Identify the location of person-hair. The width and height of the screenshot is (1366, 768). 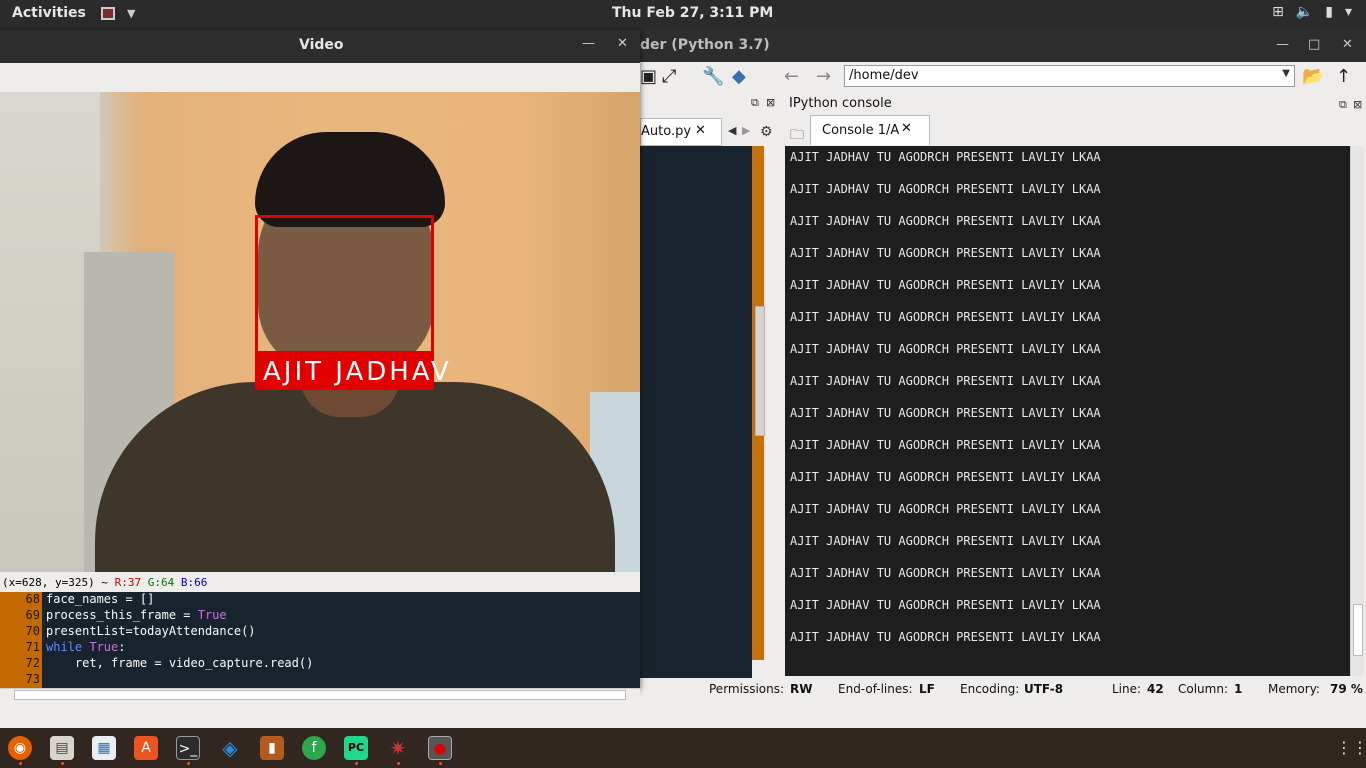
(350, 179).